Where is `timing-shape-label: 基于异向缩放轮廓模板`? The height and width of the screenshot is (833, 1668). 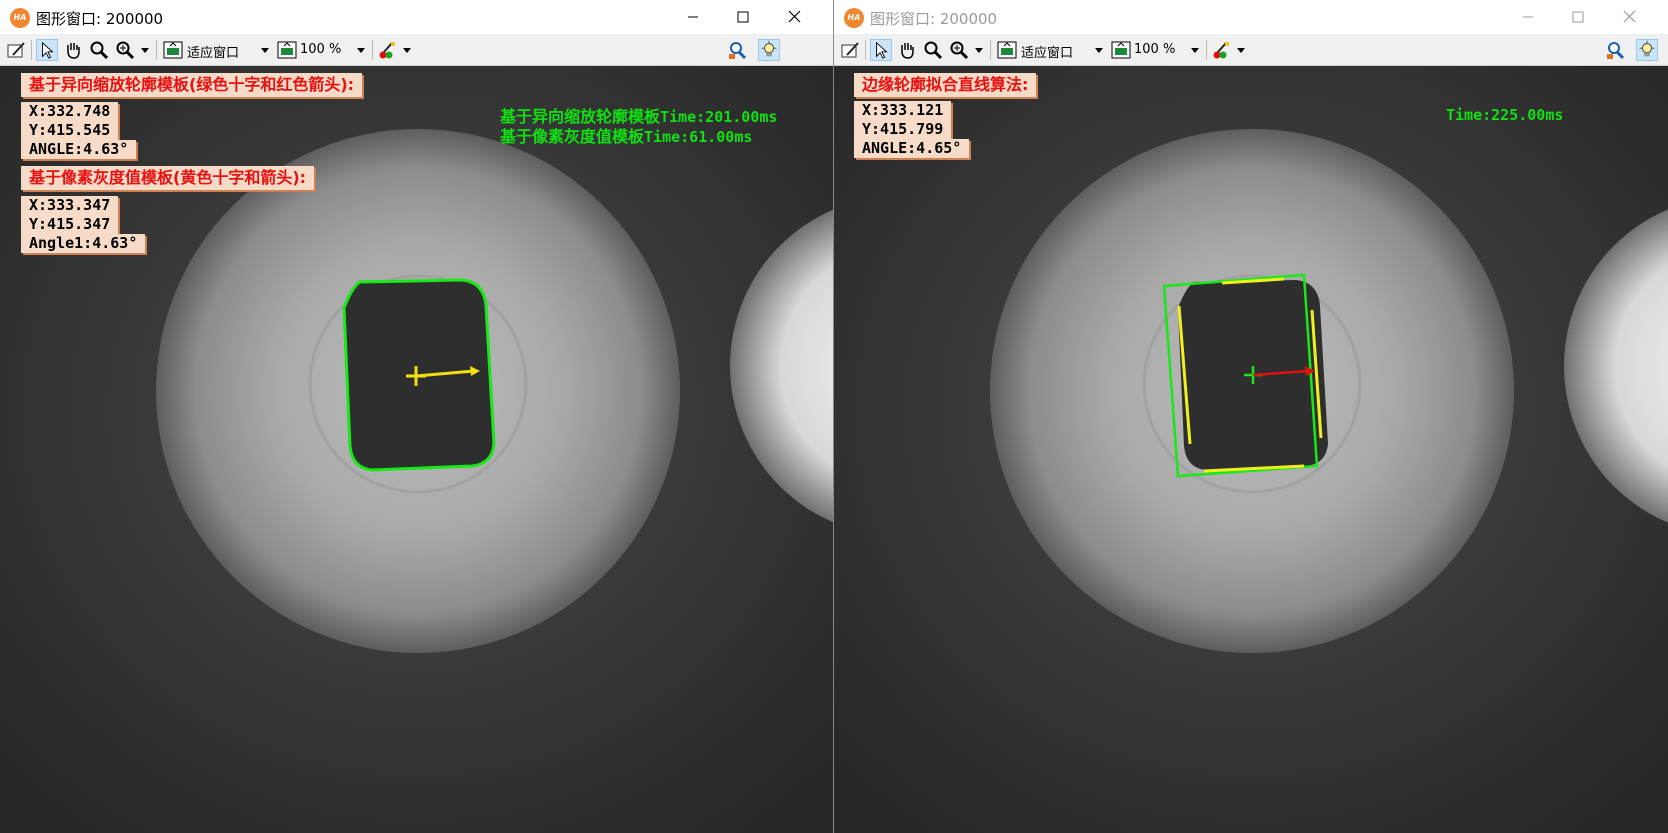 timing-shape-label: 基于异向缩放轮廓模板 is located at coordinates (580, 116).